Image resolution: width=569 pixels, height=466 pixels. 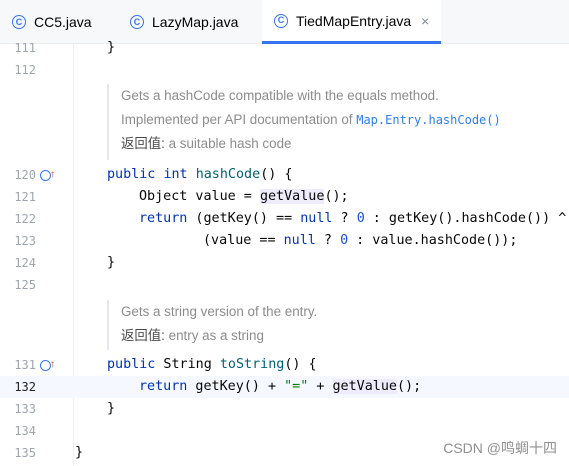 What do you see at coordinates (219, 311) in the screenshot?
I see `javadoc-line: Gets a string version of the entry.` at bounding box center [219, 311].